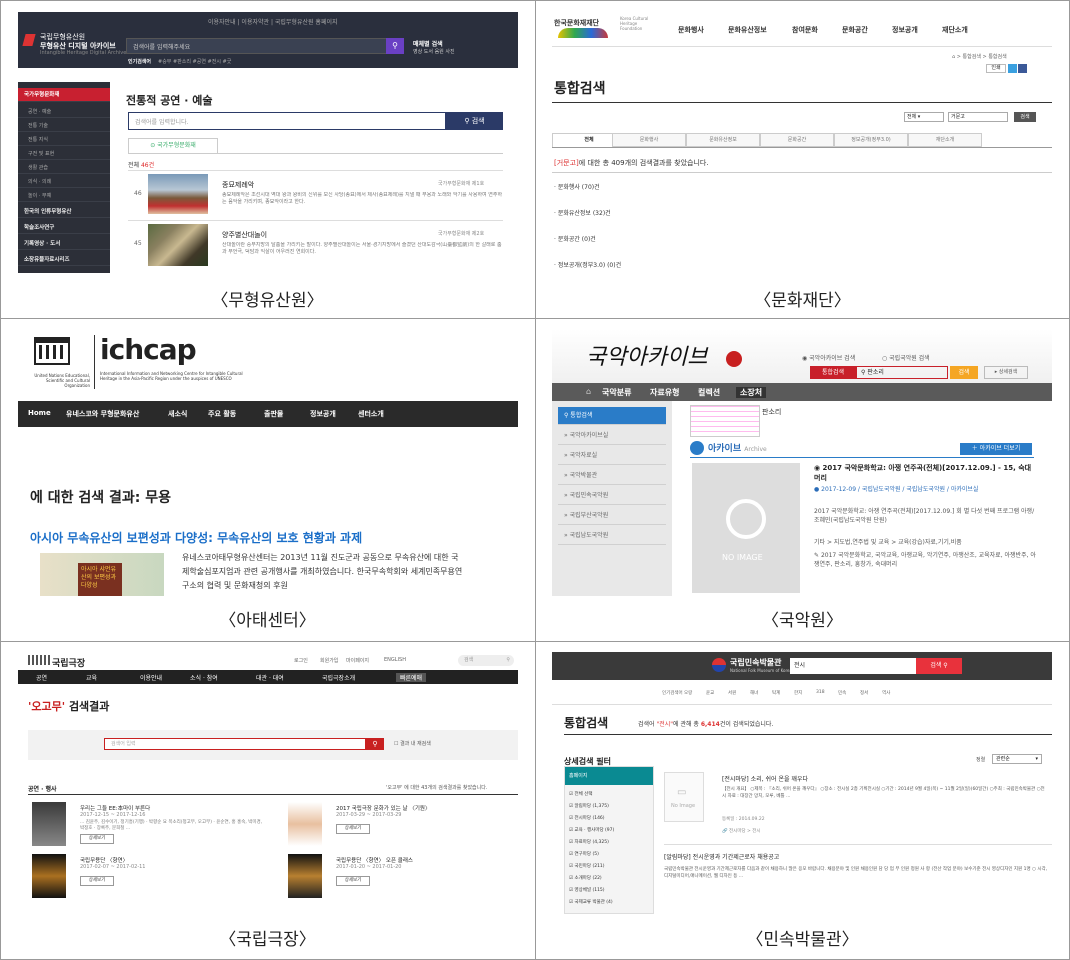  I want to click on item1-title: 종묘제례악, so click(238, 185).